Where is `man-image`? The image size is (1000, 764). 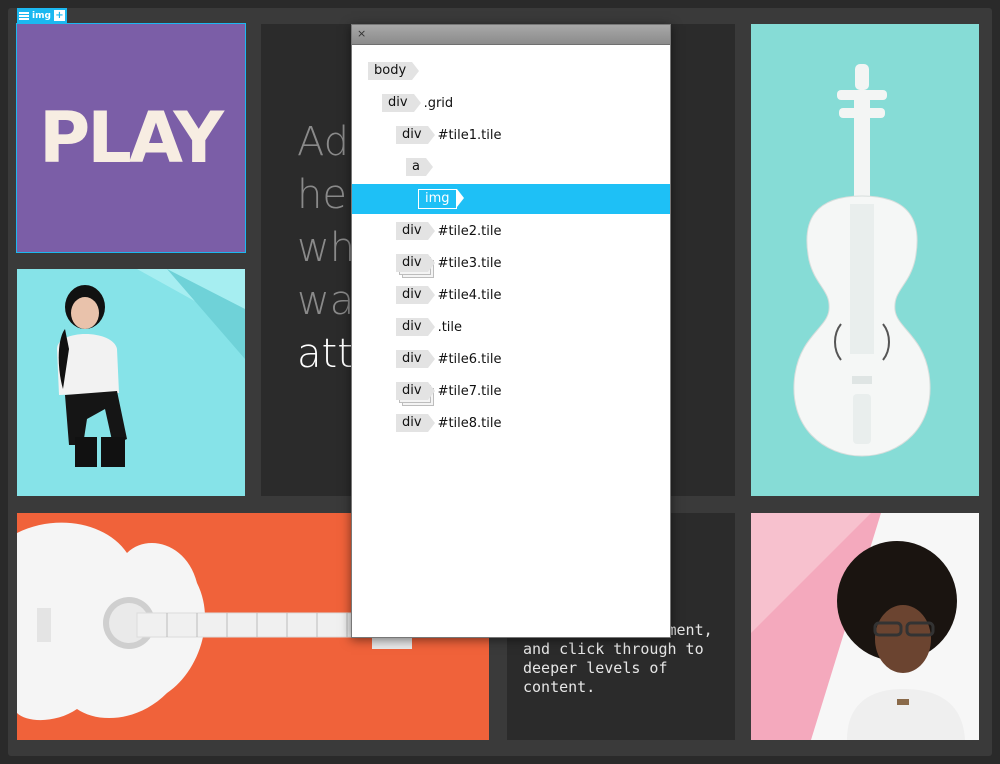
man-image is located at coordinates (865, 626).